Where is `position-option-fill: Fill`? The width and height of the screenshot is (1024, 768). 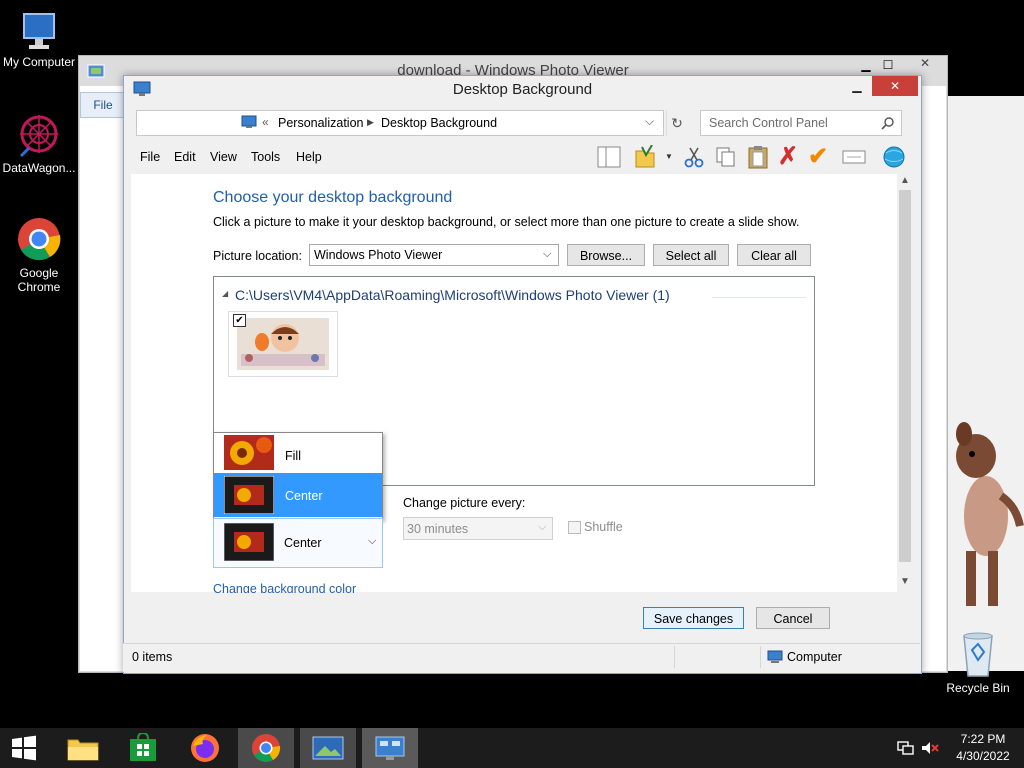
position-option-fill: Fill is located at coordinates (298, 453).